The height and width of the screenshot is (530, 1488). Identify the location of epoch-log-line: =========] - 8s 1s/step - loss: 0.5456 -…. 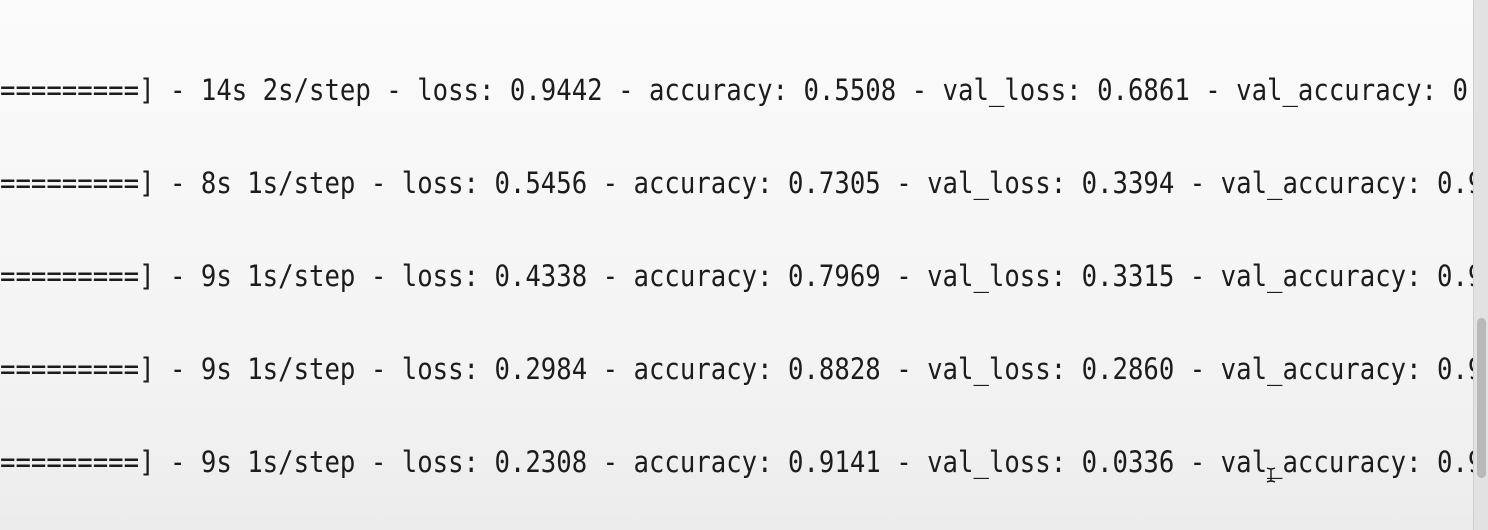
(737, 183).